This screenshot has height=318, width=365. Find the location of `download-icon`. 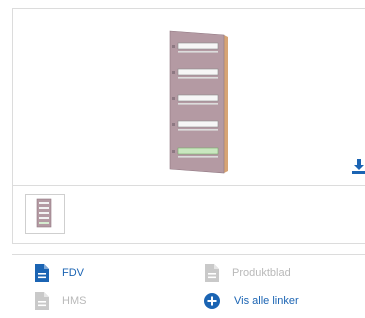

download-icon is located at coordinates (358, 166).